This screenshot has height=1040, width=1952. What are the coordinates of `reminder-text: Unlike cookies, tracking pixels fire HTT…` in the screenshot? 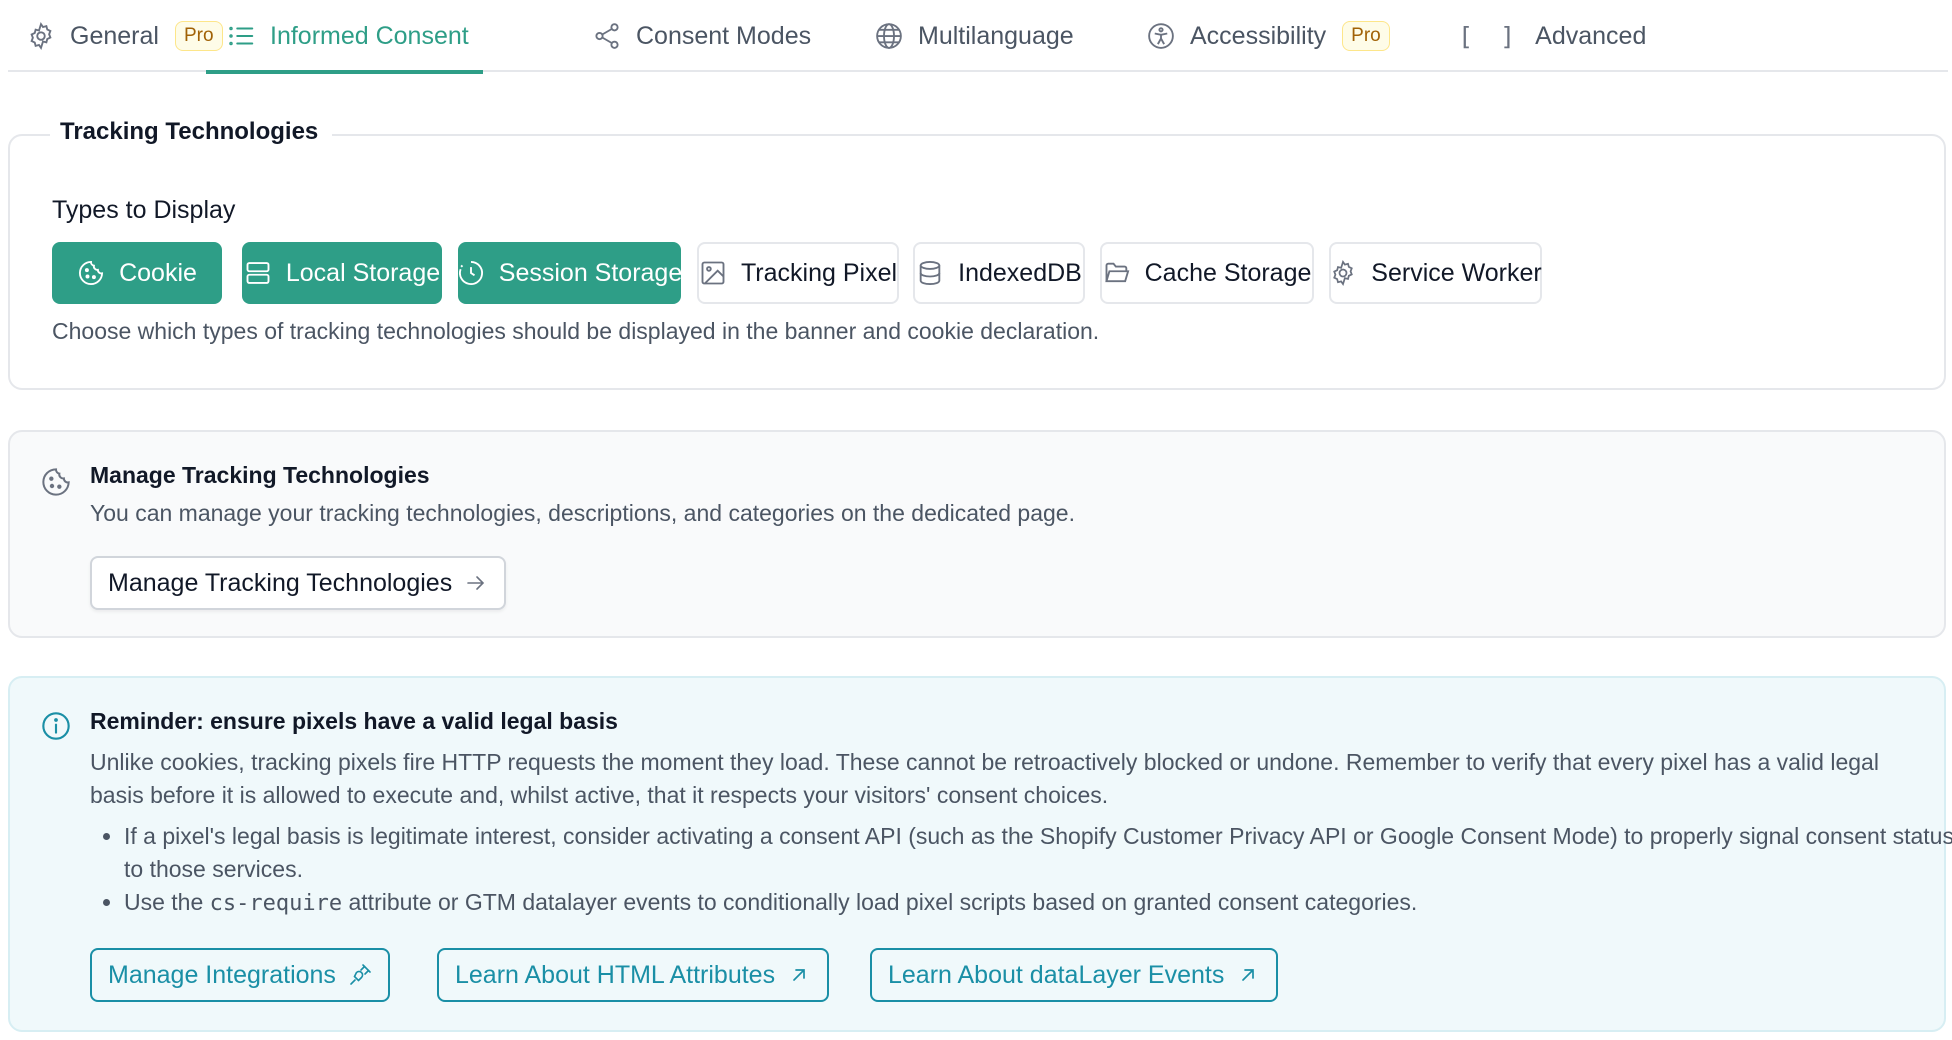 It's located at (984, 778).